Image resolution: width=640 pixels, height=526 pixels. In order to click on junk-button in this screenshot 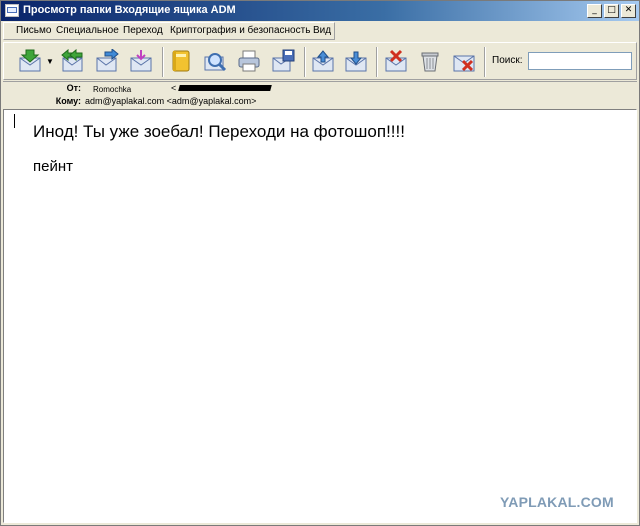, I will do `click(464, 61)`.